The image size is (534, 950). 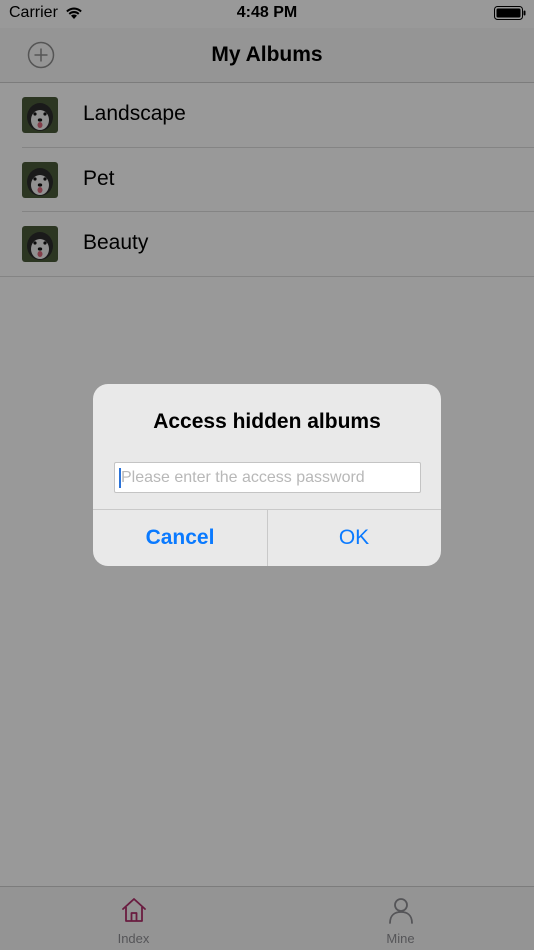 I want to click on access-password-input, so click(x=267, y=477).